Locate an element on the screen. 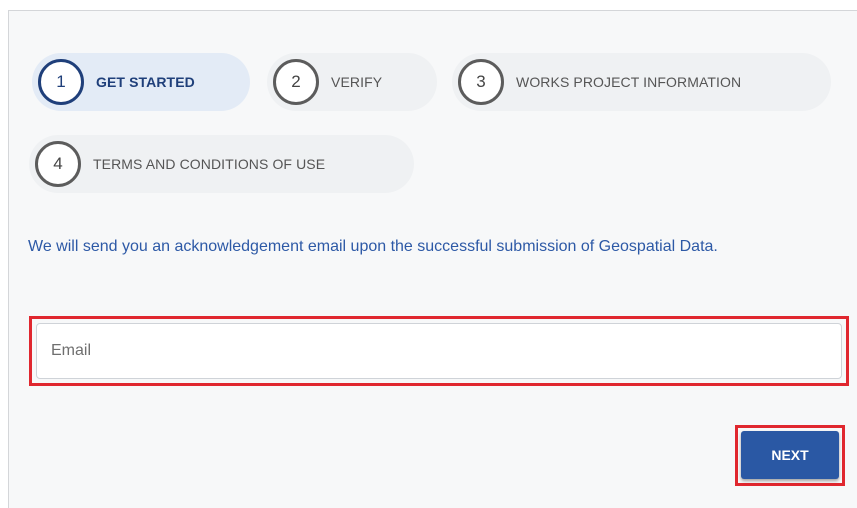 The height and width of the screenshot is (508, 857). step-terms-and-conditions: 4 TERMS AND CONDITIONS OF USE is located at coordinates (221, 164).